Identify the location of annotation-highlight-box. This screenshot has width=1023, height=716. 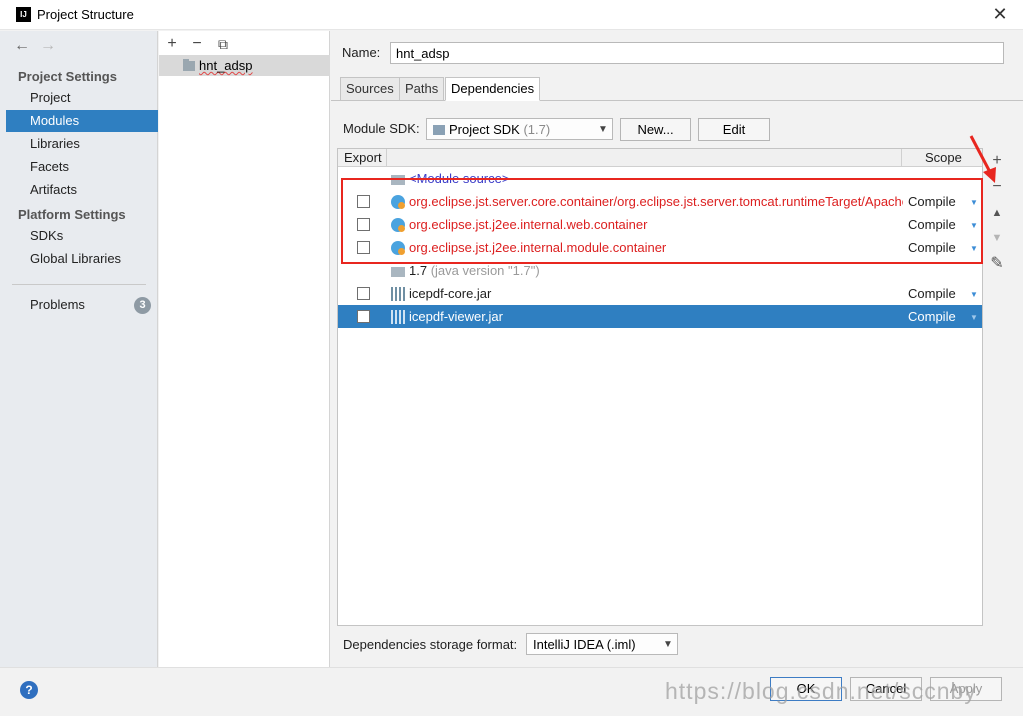
(662, 221).